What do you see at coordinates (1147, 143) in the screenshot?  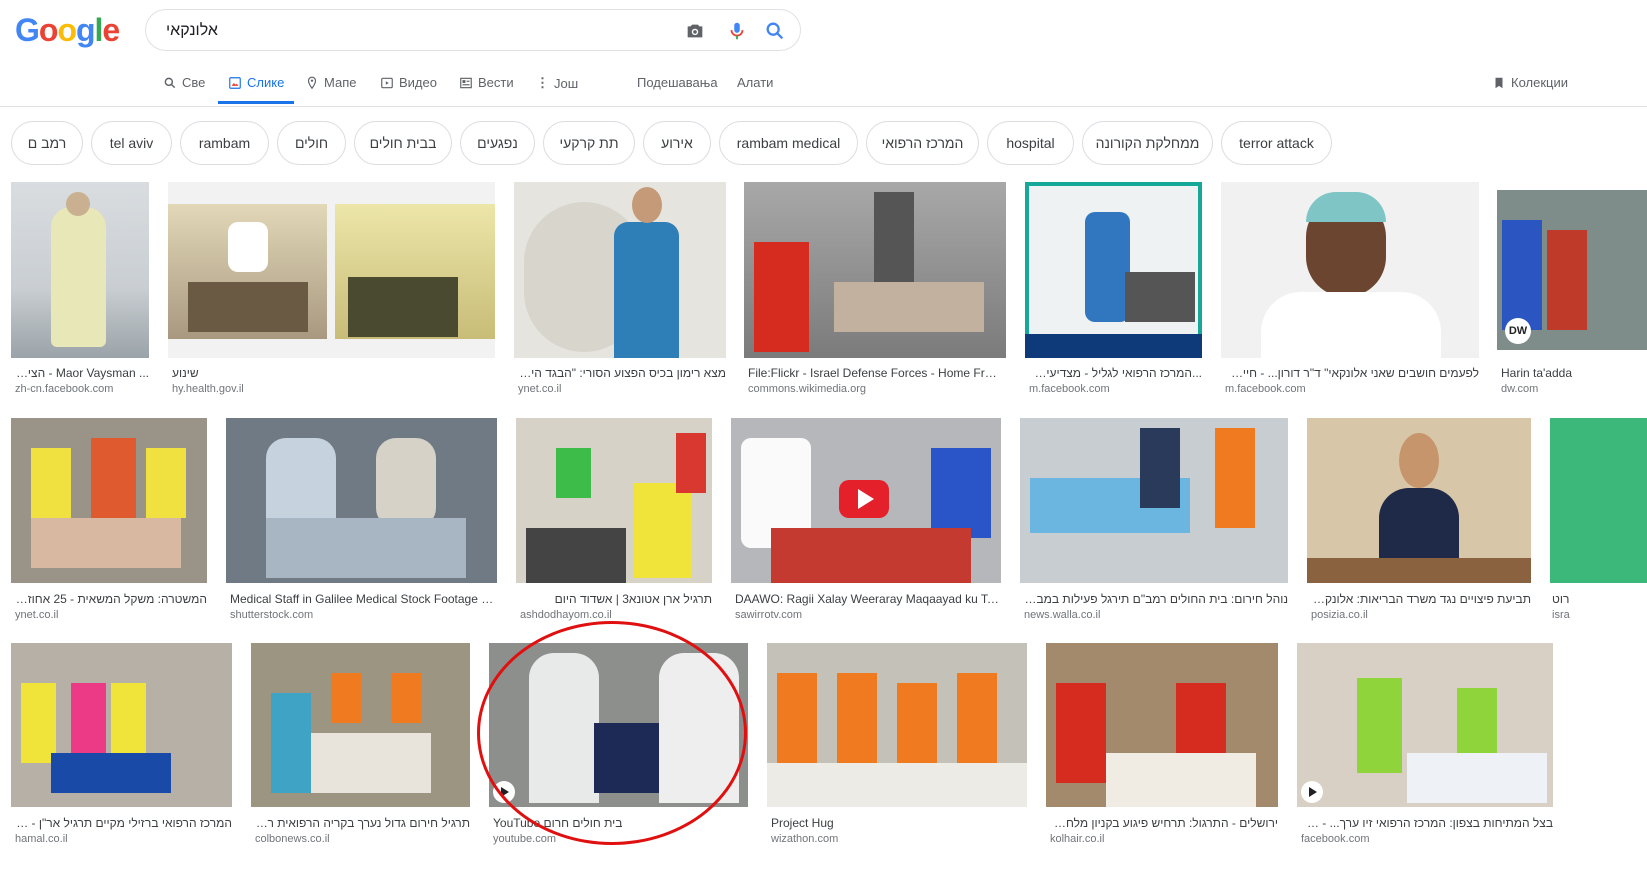 I see `chip: ממחלקת הקורונה` at bounding box center [1147, 143].